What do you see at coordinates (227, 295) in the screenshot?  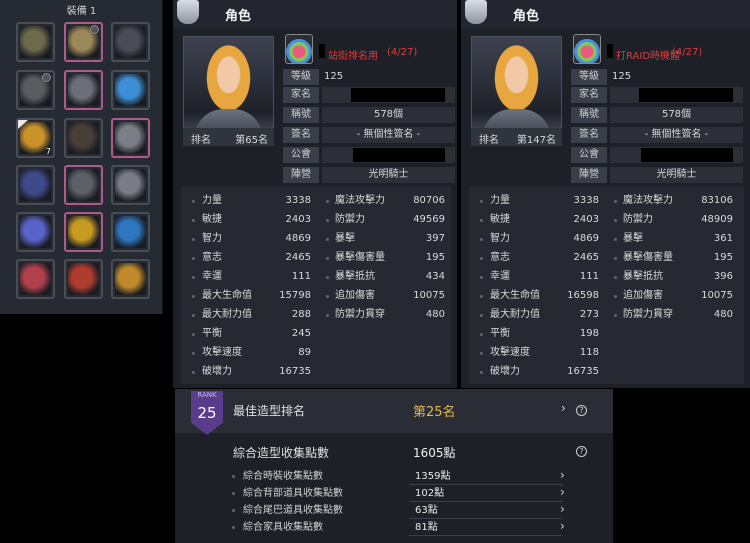 I see `stat-label: 最大生命值` at bounding box center [227, 295].